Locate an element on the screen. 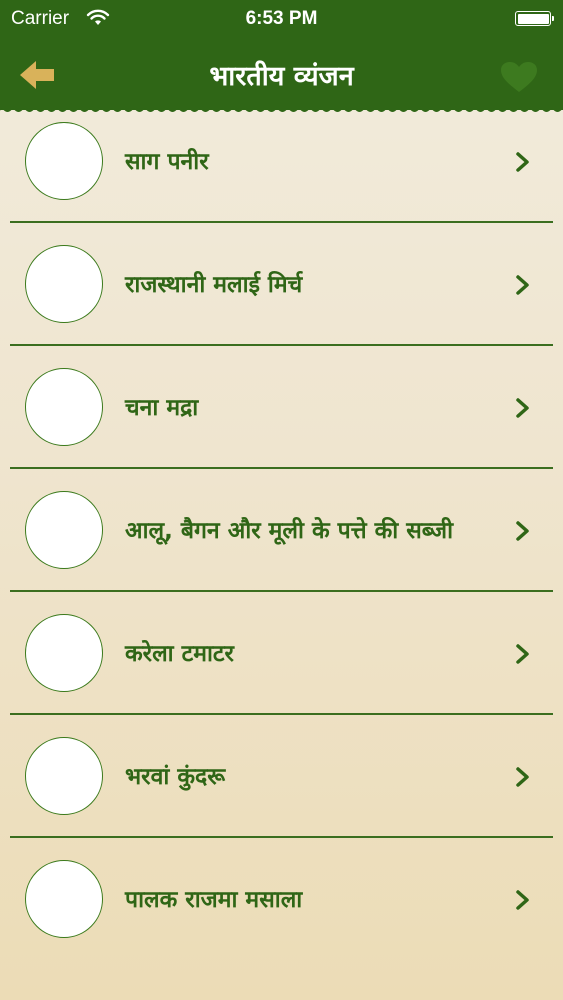  recipe-list-item: राजस्थानी मलाई मिर्च is located at coordinates (281, 284).